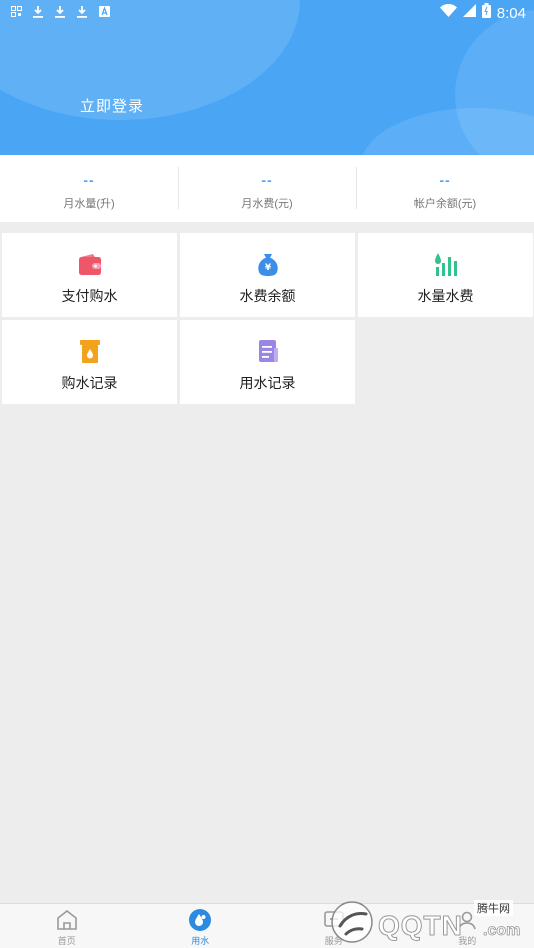 This screenshot has width=534, height=948. I want to click on water-fee-button: 水量水费, so click(445, 275).